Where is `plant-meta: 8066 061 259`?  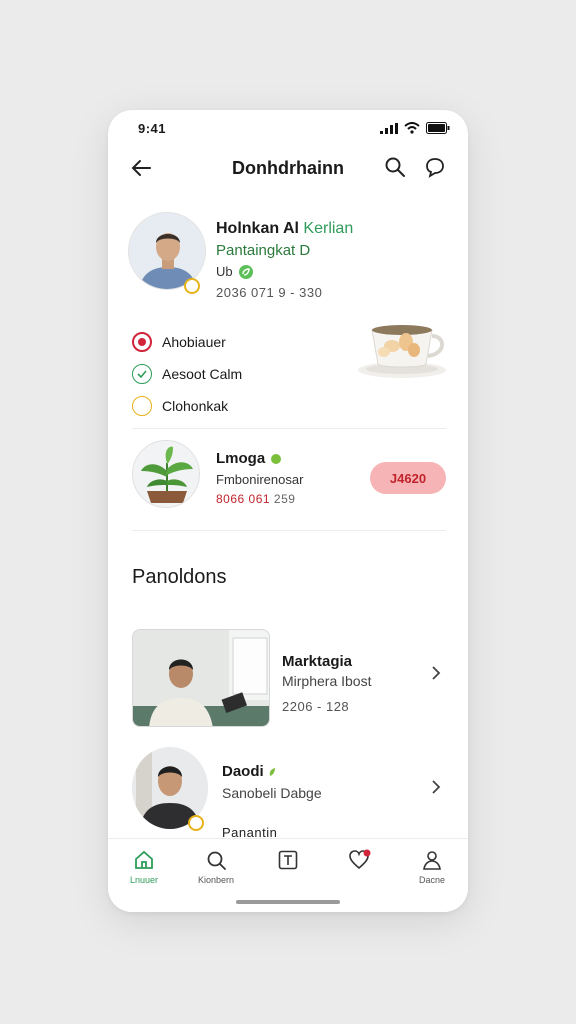 plant-meta: 8066 061 259 is located at coordinates (256, 499).